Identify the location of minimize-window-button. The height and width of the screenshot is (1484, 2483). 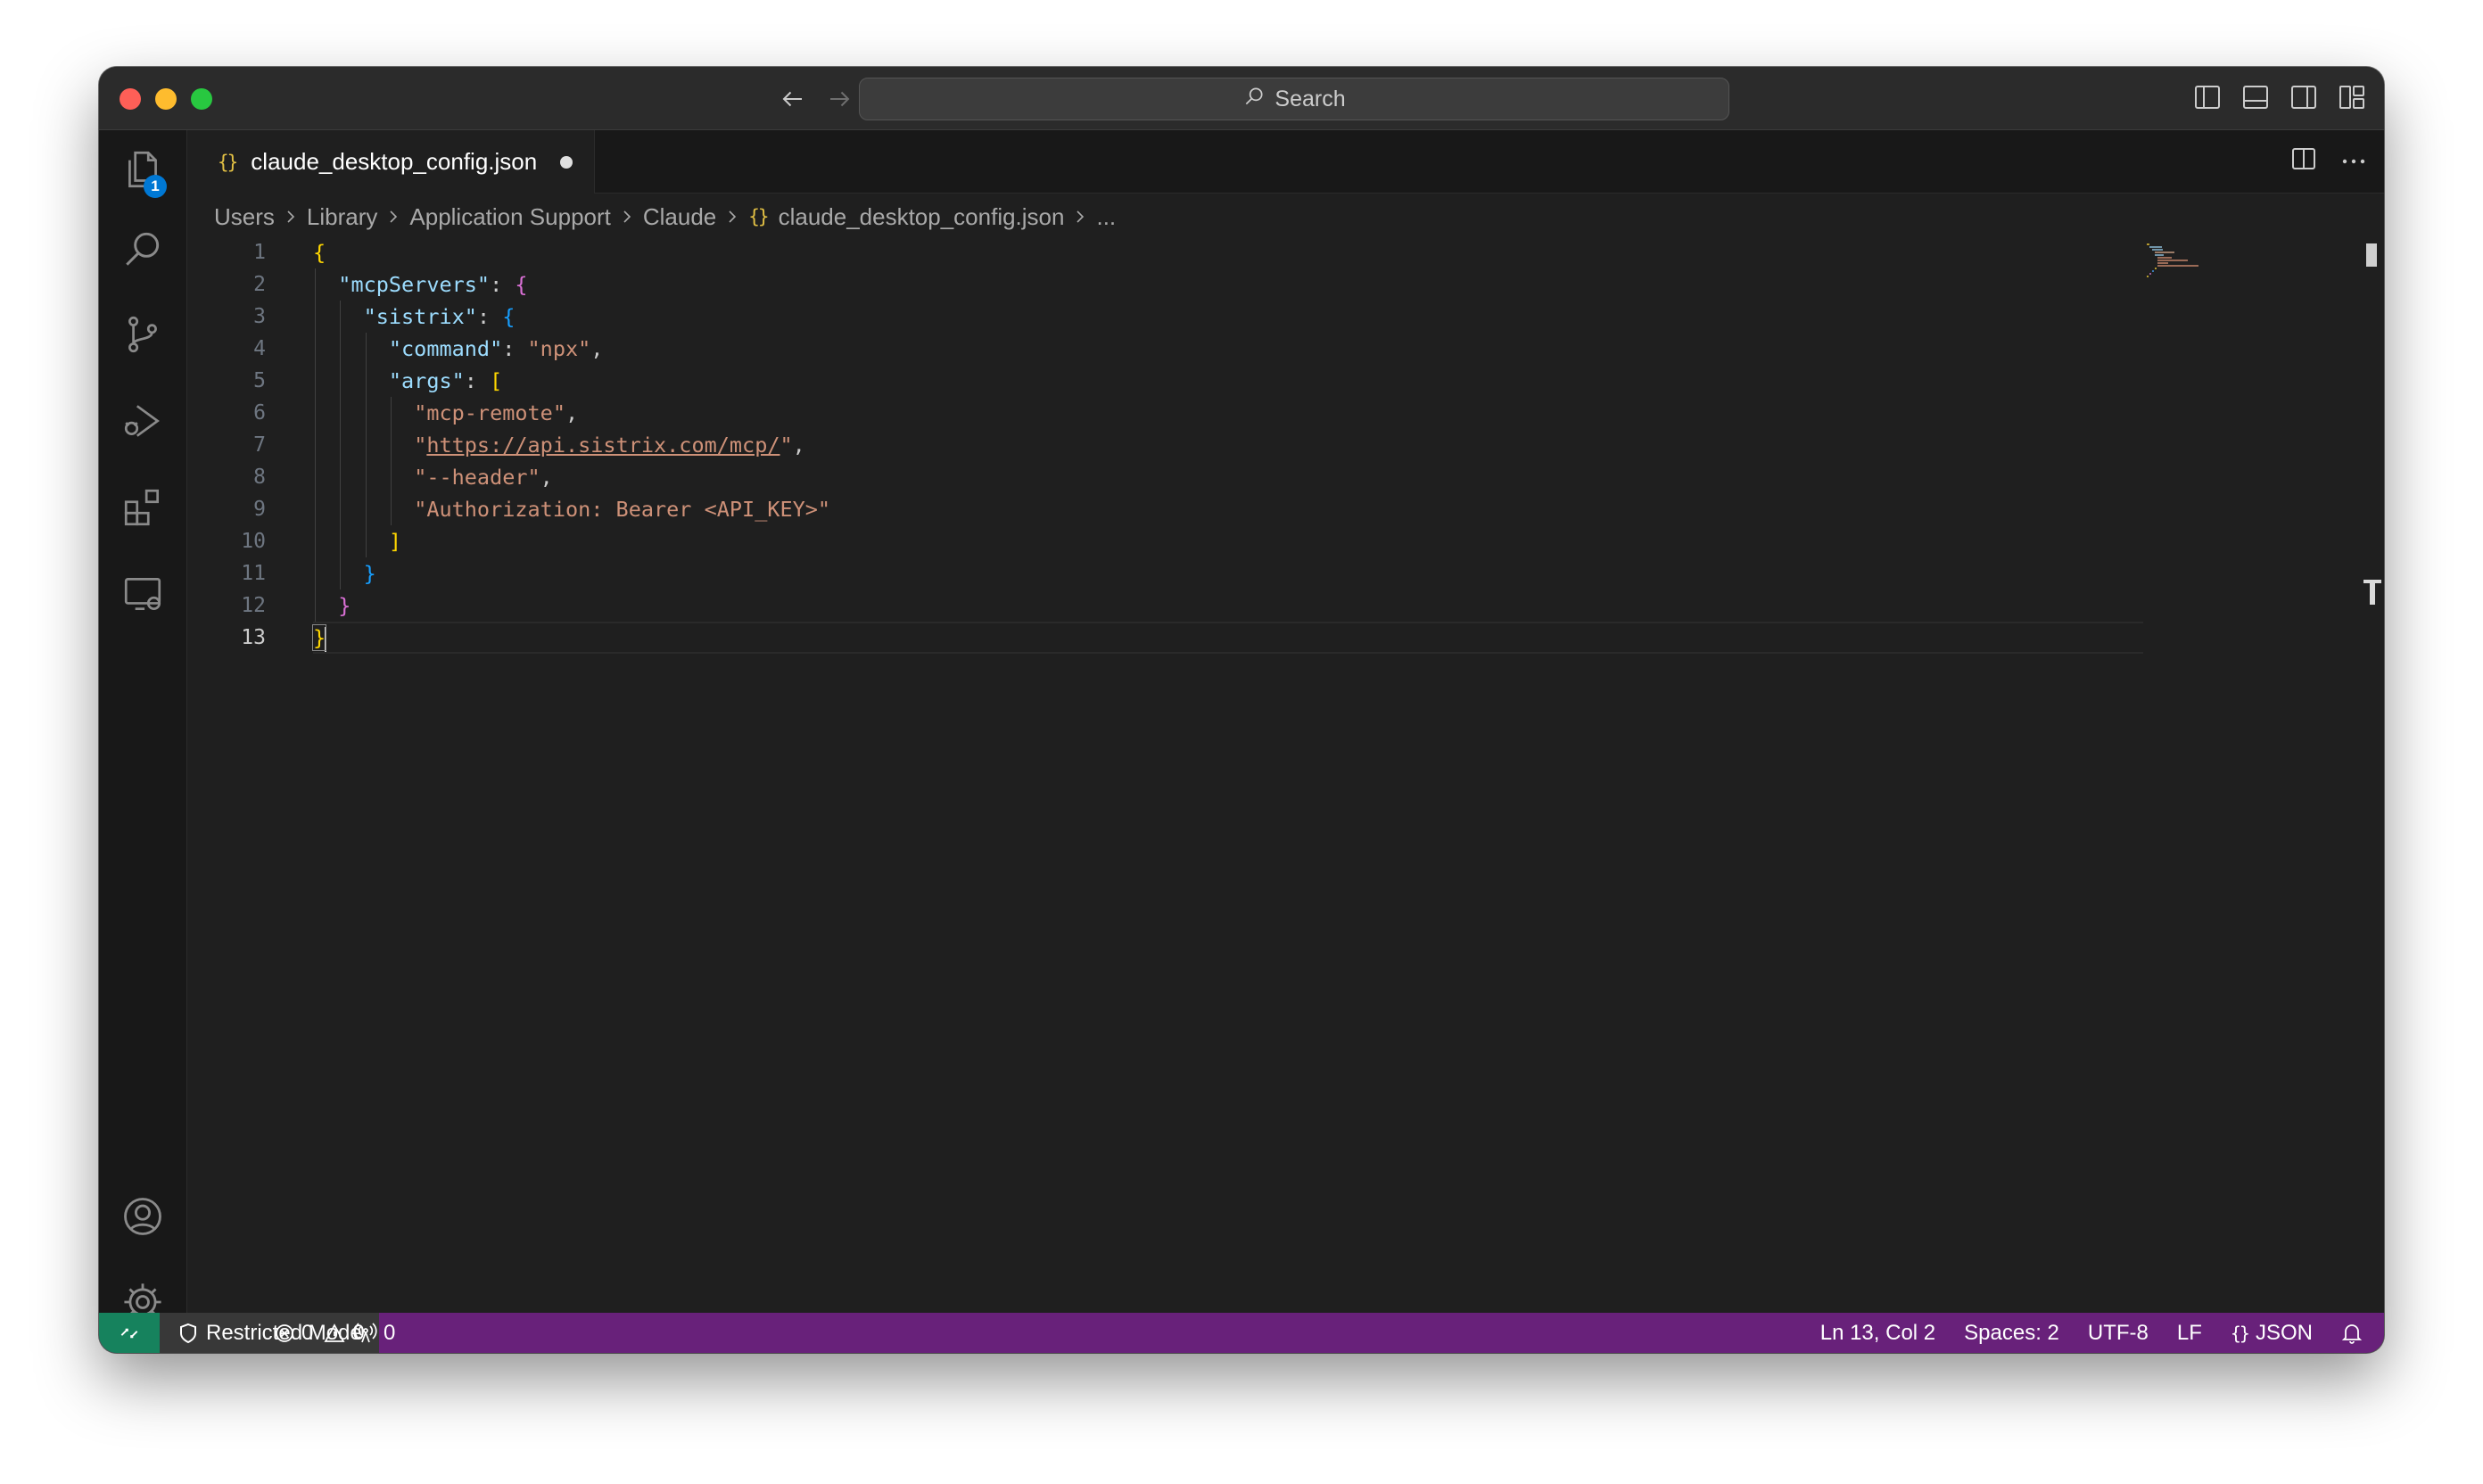
(166, 99).